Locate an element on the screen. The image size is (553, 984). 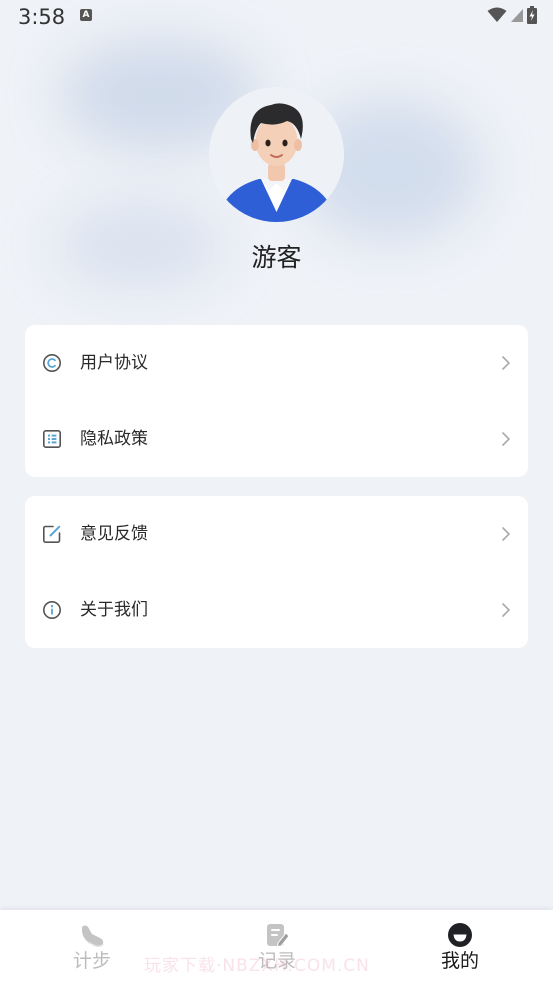
battery-charging-icon is located at coordinates (532, 15).